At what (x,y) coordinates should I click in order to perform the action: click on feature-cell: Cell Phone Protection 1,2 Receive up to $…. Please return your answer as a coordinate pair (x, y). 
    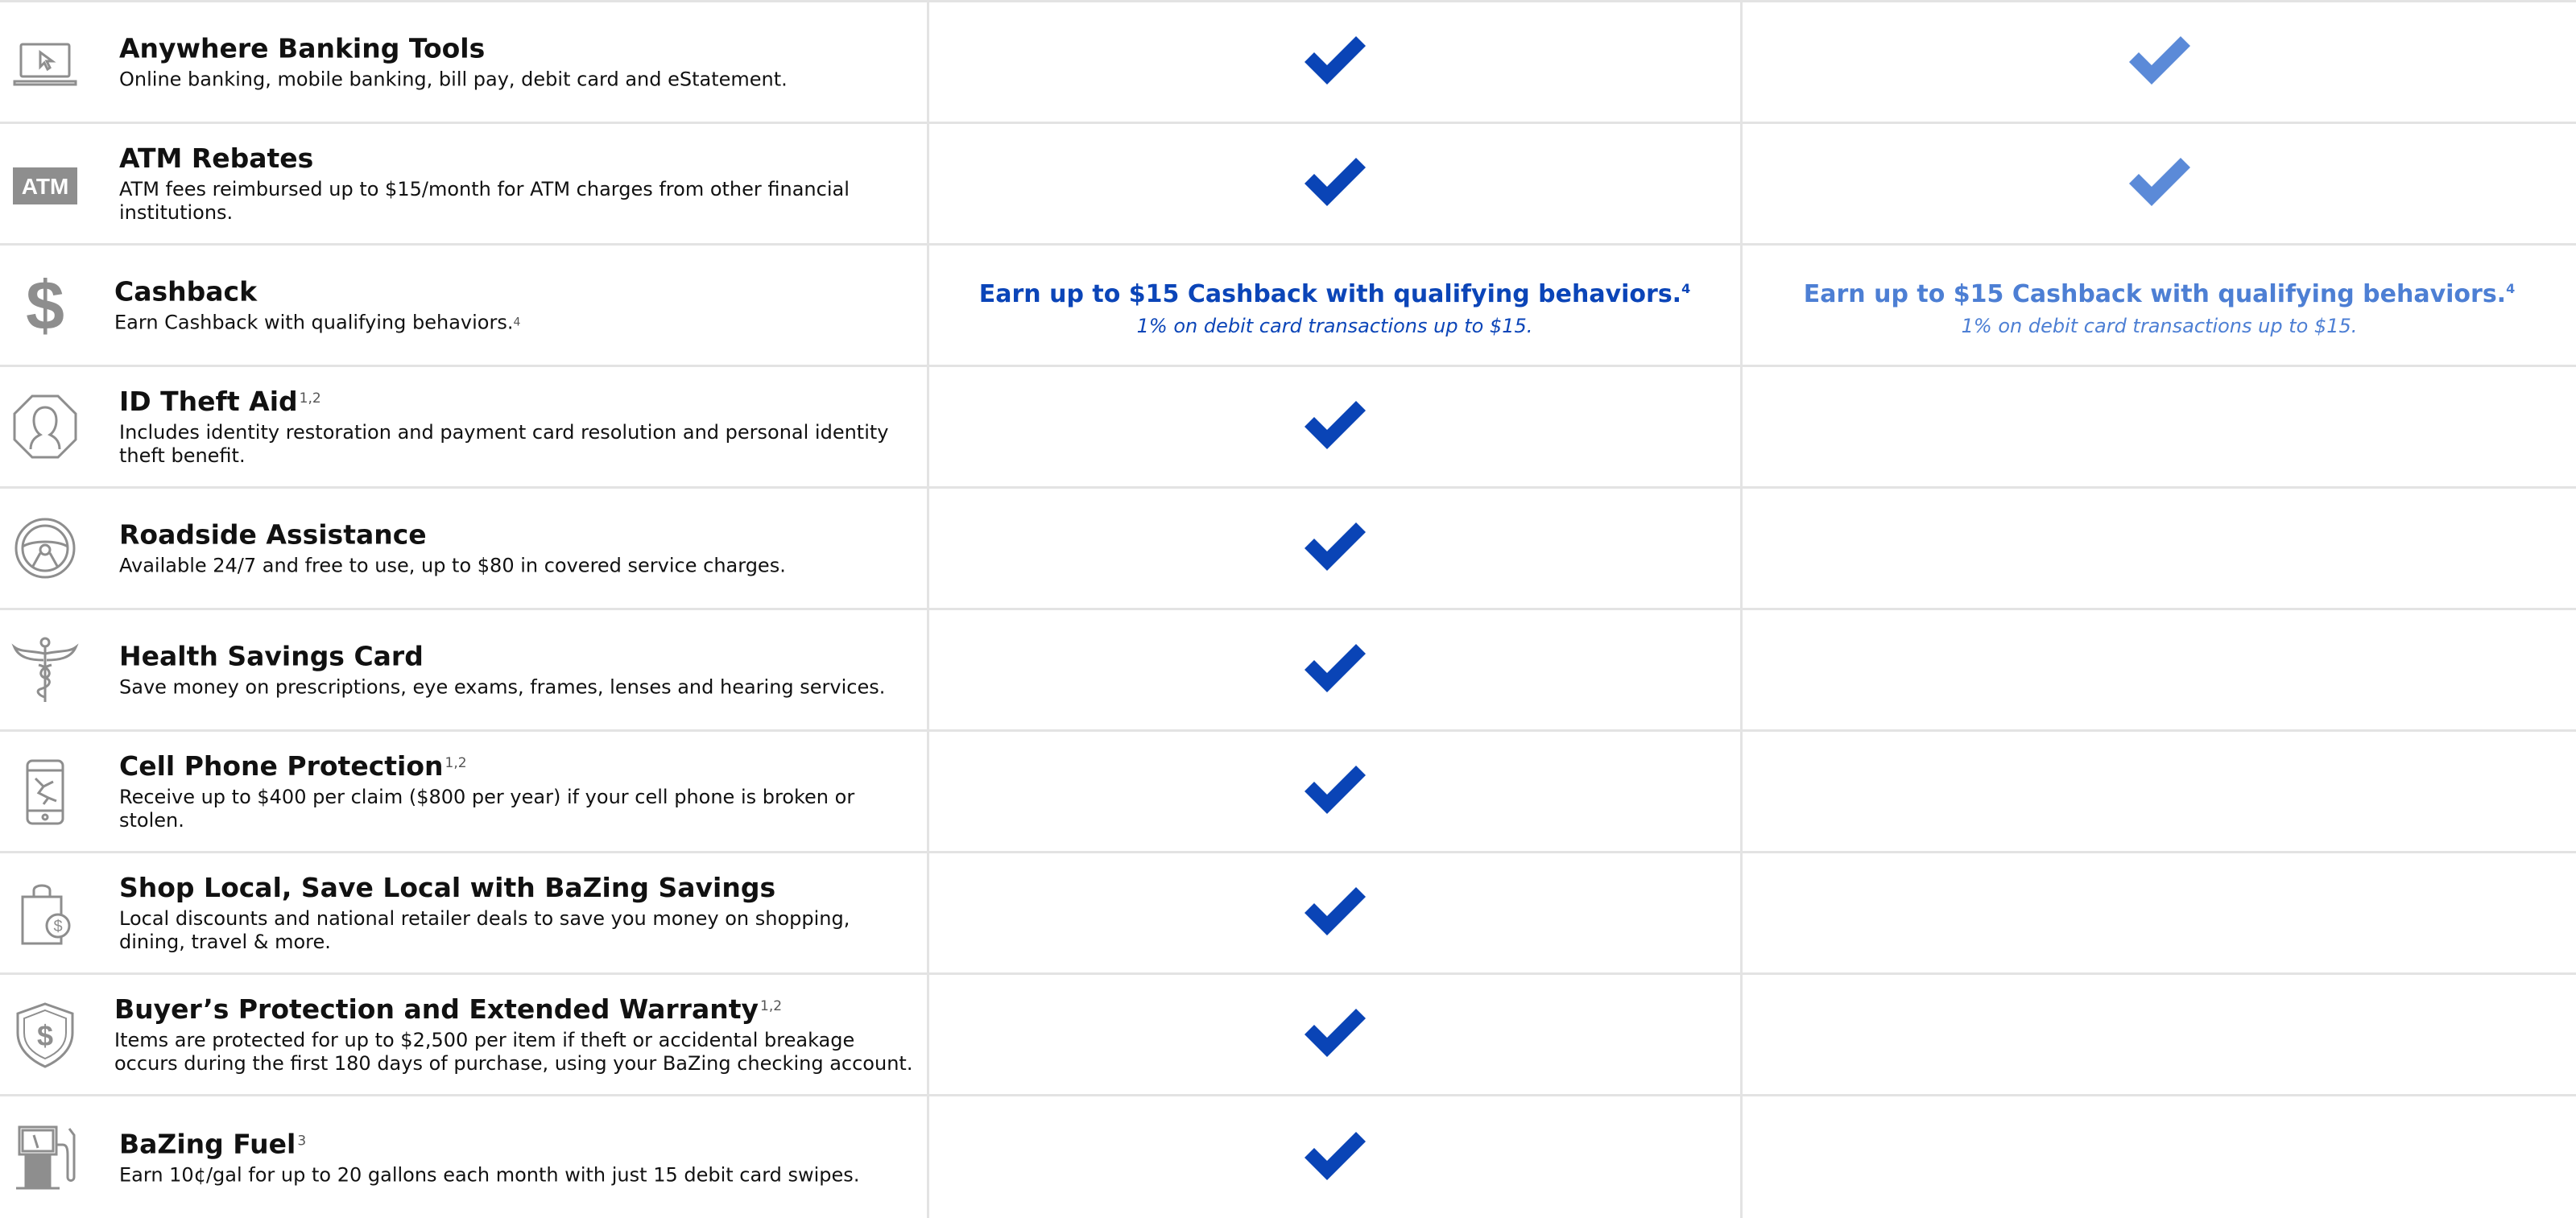
    Looking at the image, I should click on (465, 791).